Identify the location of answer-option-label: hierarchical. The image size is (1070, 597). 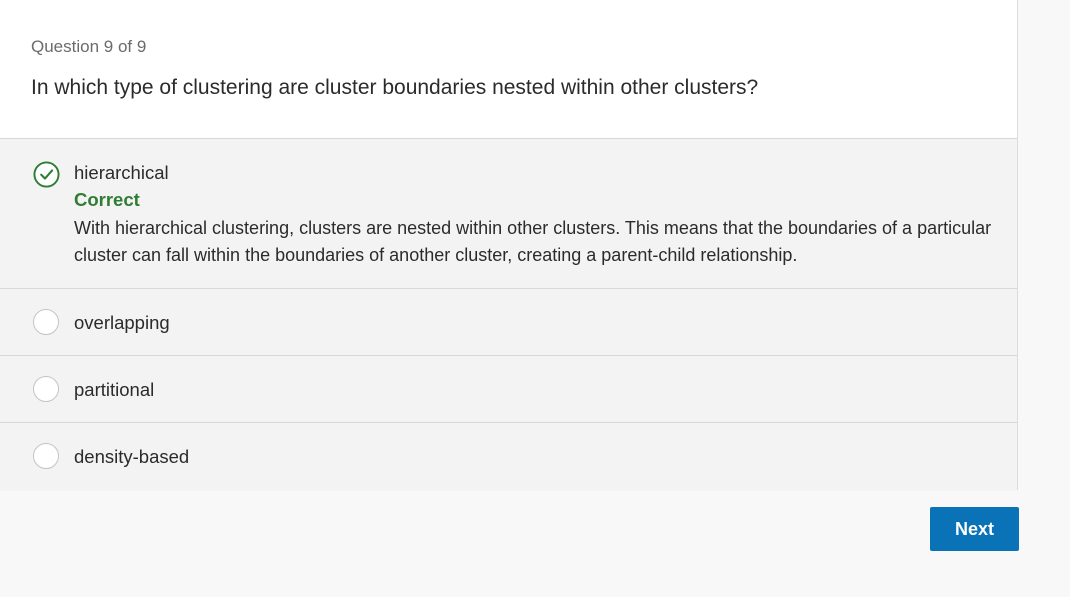
(121, 172).